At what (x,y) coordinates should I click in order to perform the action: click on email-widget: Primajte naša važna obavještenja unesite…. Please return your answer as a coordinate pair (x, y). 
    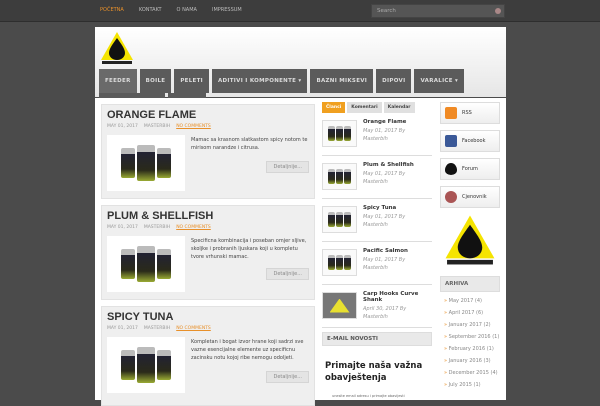
    Looking at the image, I should click on (377, 379).